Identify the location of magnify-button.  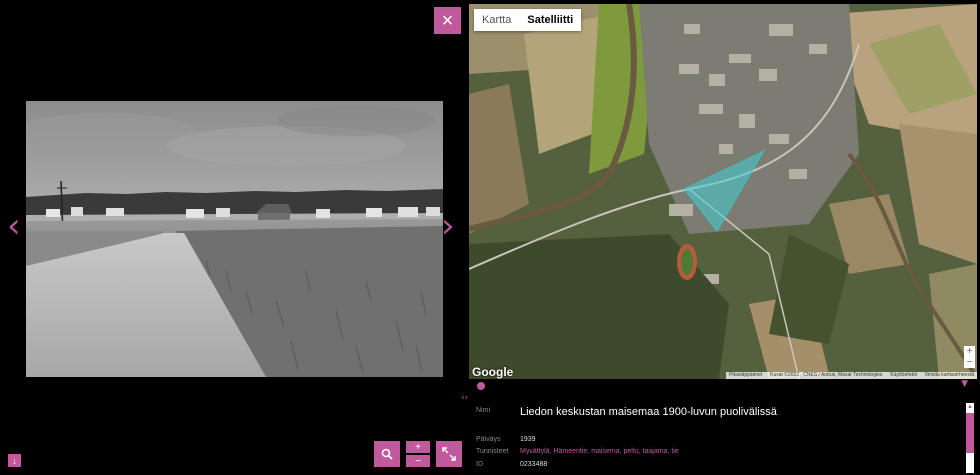
(387, 454).